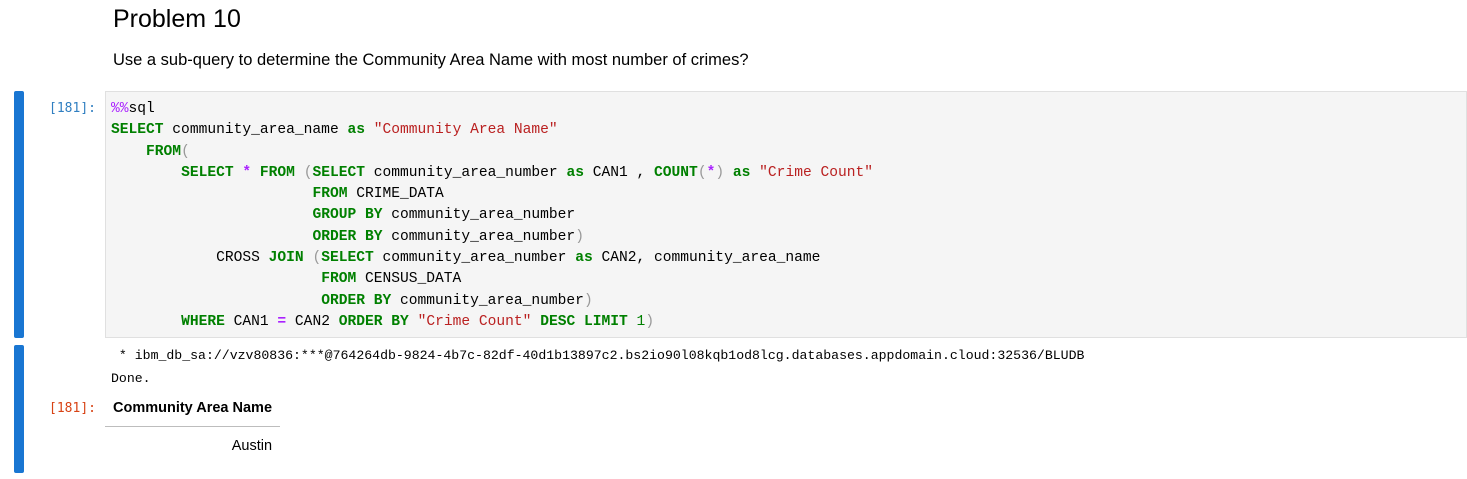  I want to click on result-table: Community Area Name Austin, so click(193, 430).